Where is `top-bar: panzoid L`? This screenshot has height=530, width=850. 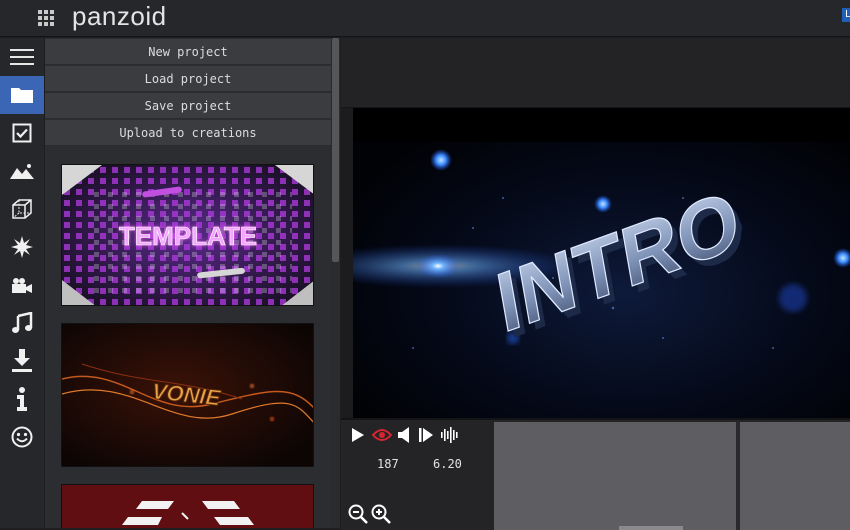 top-bar: panzoid L is located at coordinates (425, 18).